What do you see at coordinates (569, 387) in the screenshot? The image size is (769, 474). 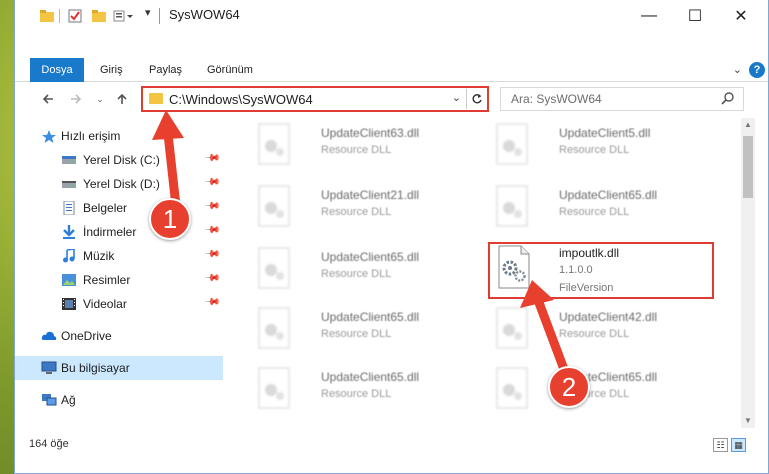 I see `step-2-badge: 2` at bounding box center [569, 387].